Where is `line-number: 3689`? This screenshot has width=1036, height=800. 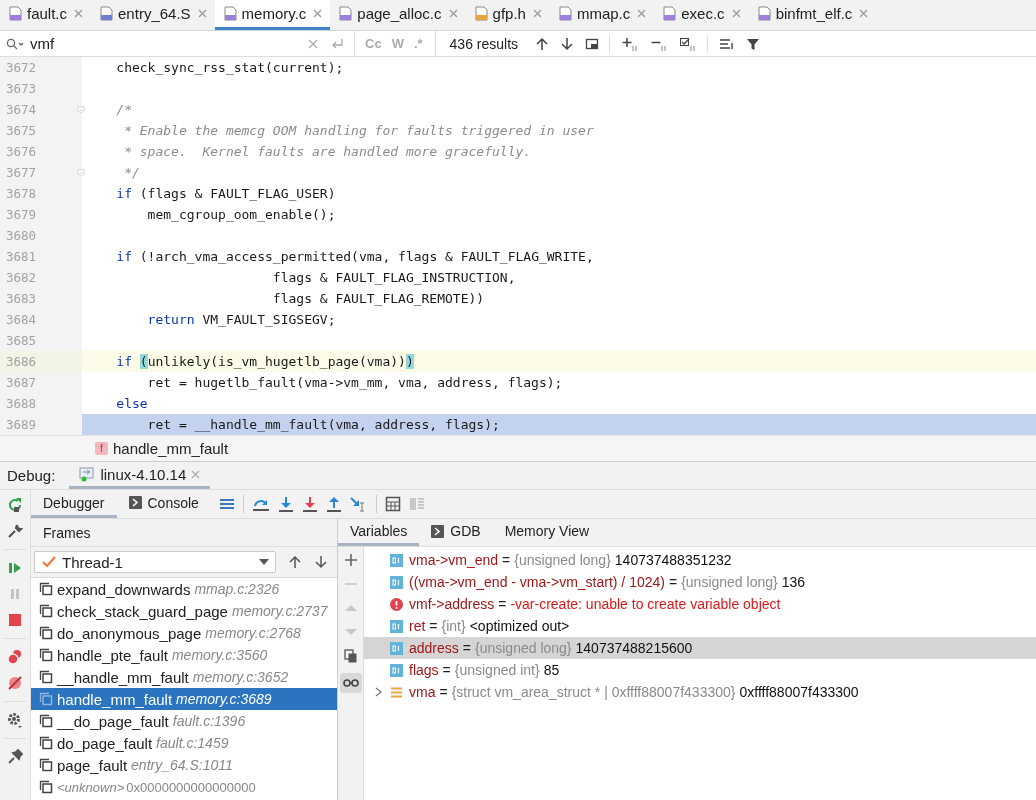 line-number: 3689 is located at coordinates (41, 424).